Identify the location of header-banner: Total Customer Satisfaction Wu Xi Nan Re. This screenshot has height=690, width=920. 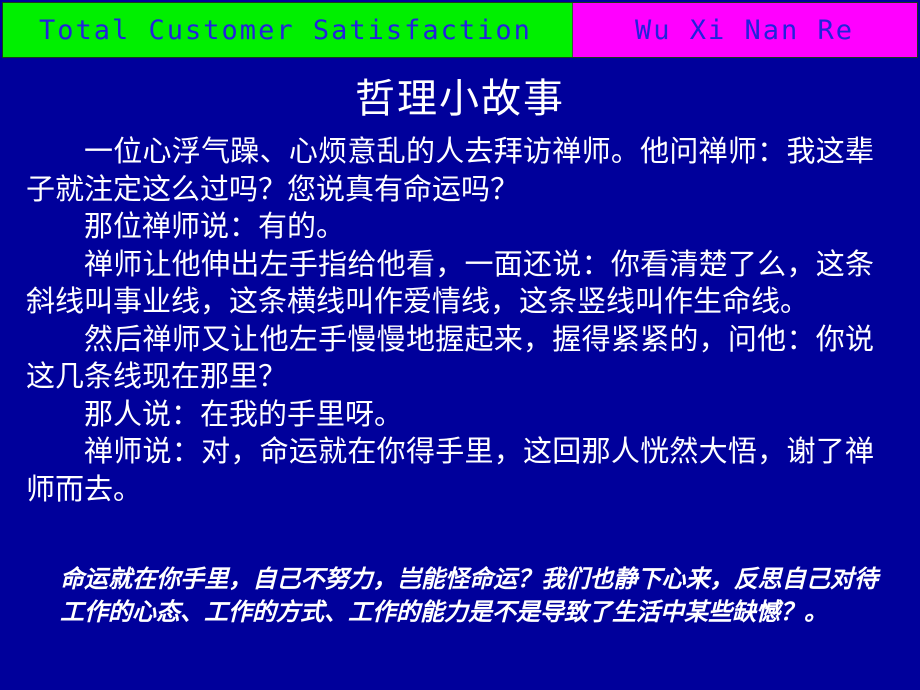
(460, 30).